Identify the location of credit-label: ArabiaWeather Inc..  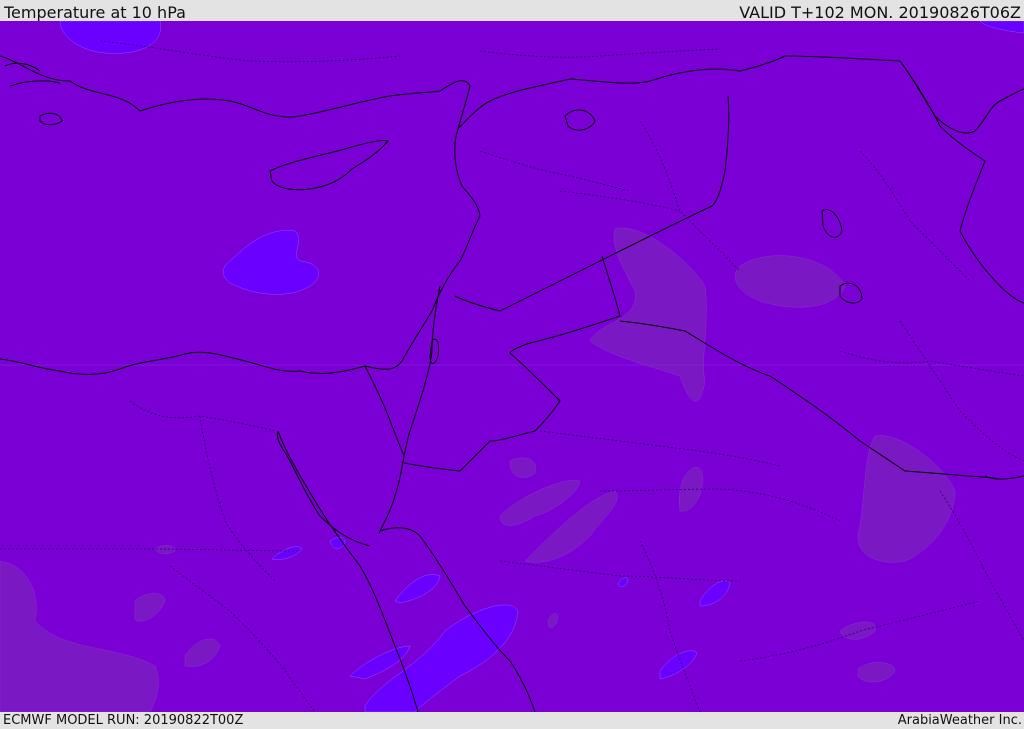
(959, 720).